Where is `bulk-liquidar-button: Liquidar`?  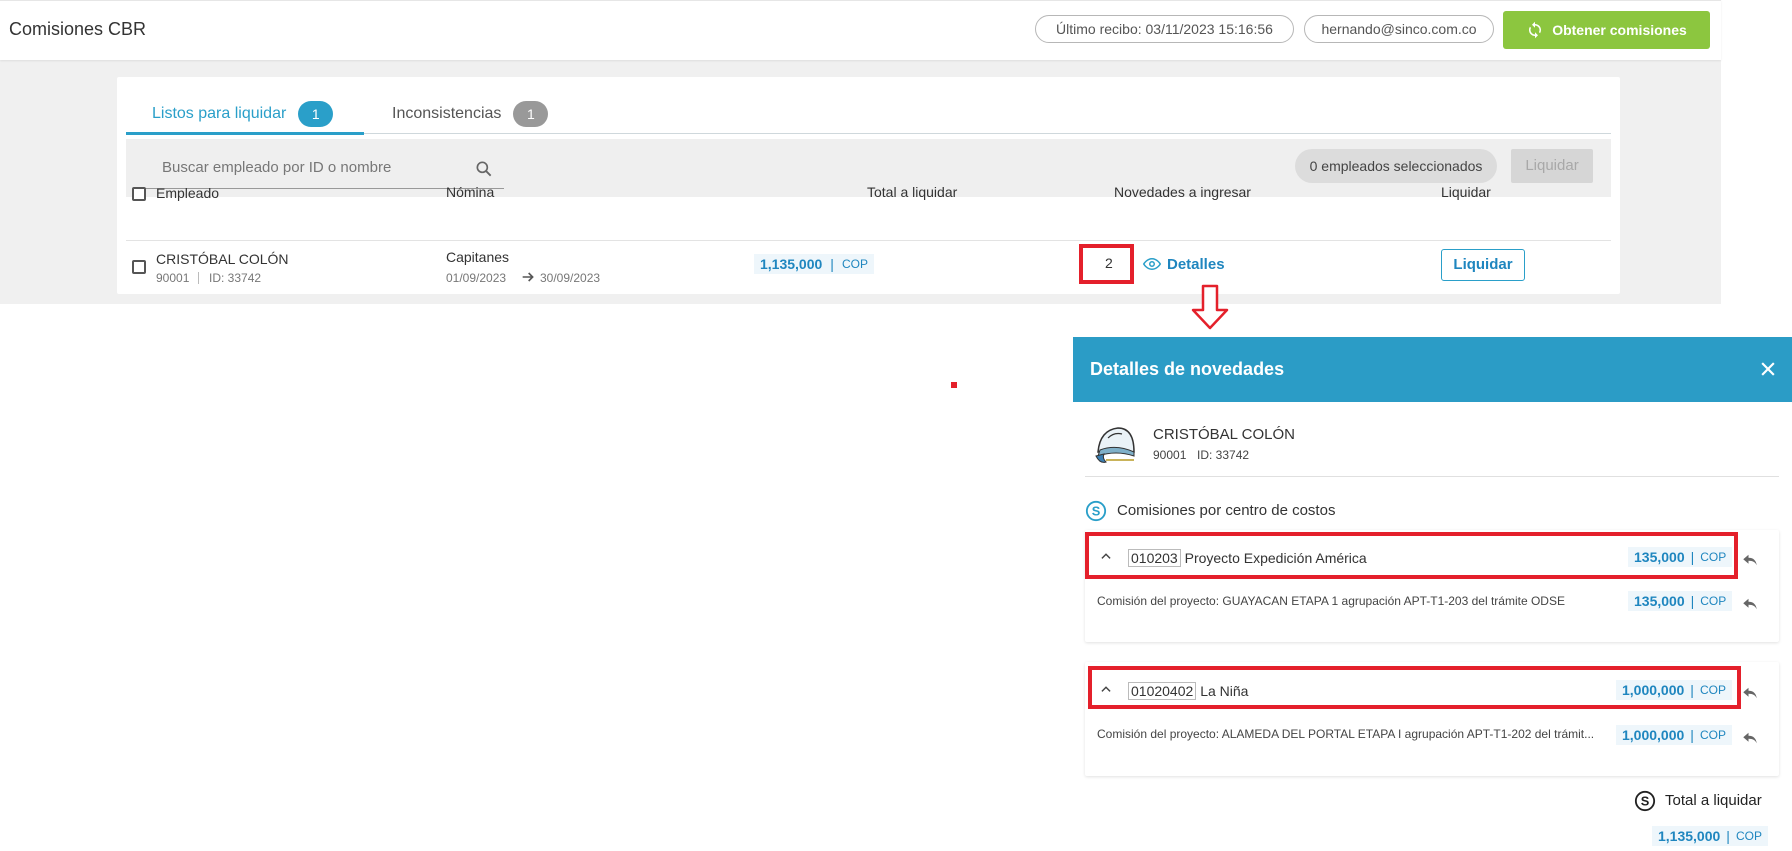
bulk-liquidar-button: Liquidar is located at coordinates (1552, 166).